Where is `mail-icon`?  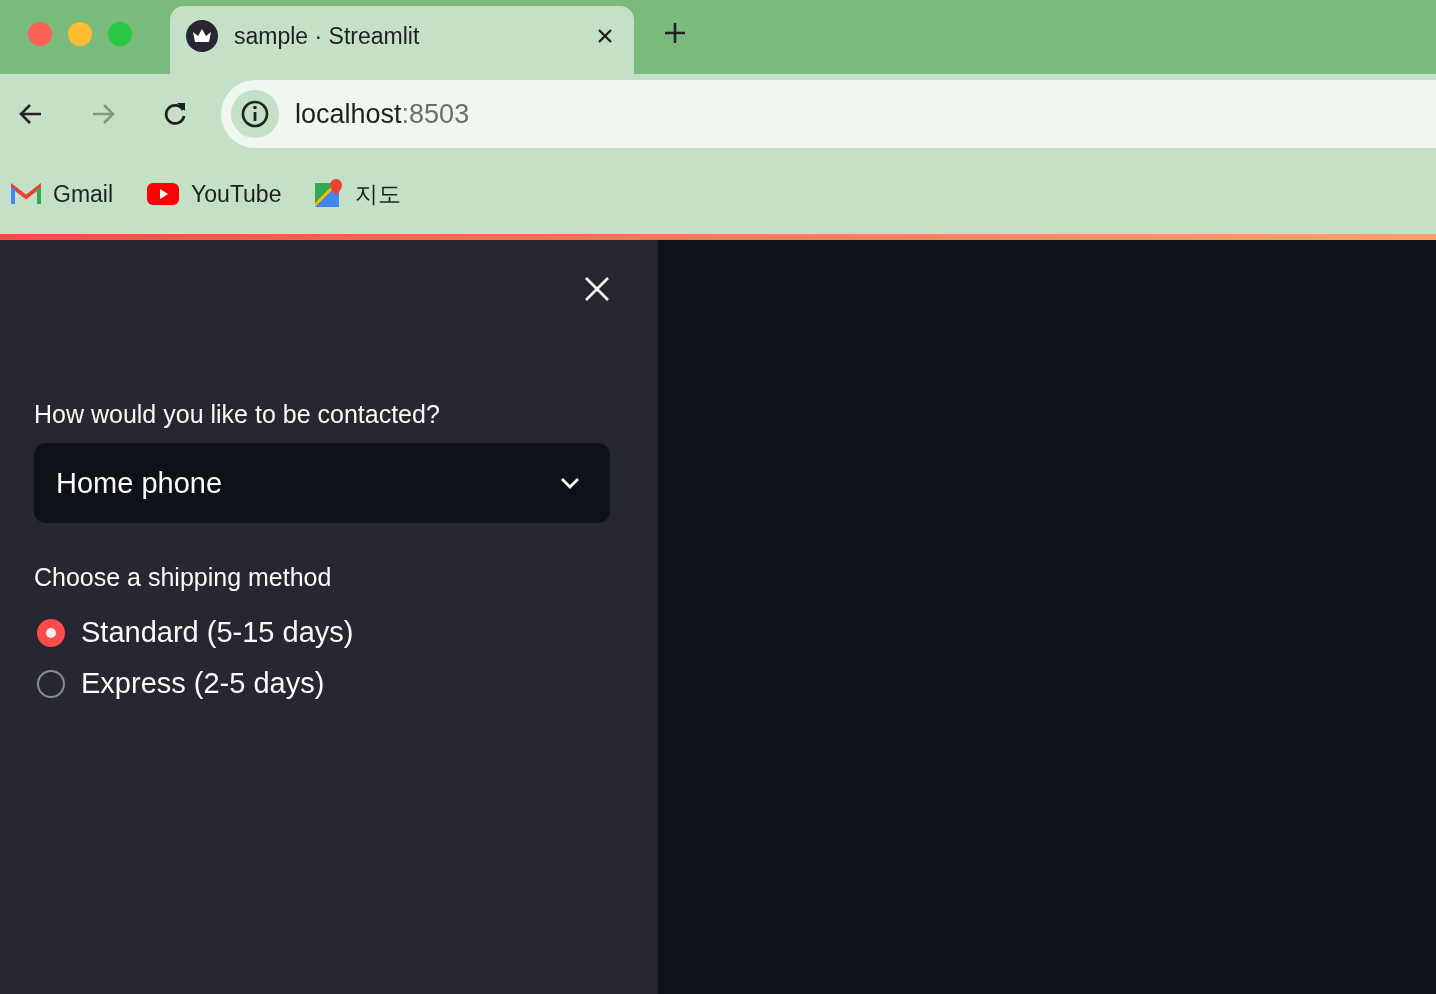
mail-icon is located at coordinates (26, 194).